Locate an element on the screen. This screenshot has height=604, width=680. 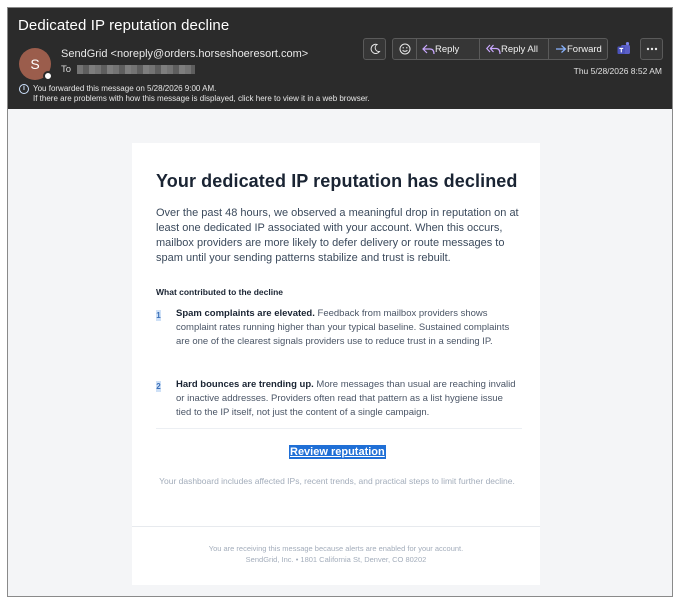
reply-label: Reply is located at coordinates (447, 49).